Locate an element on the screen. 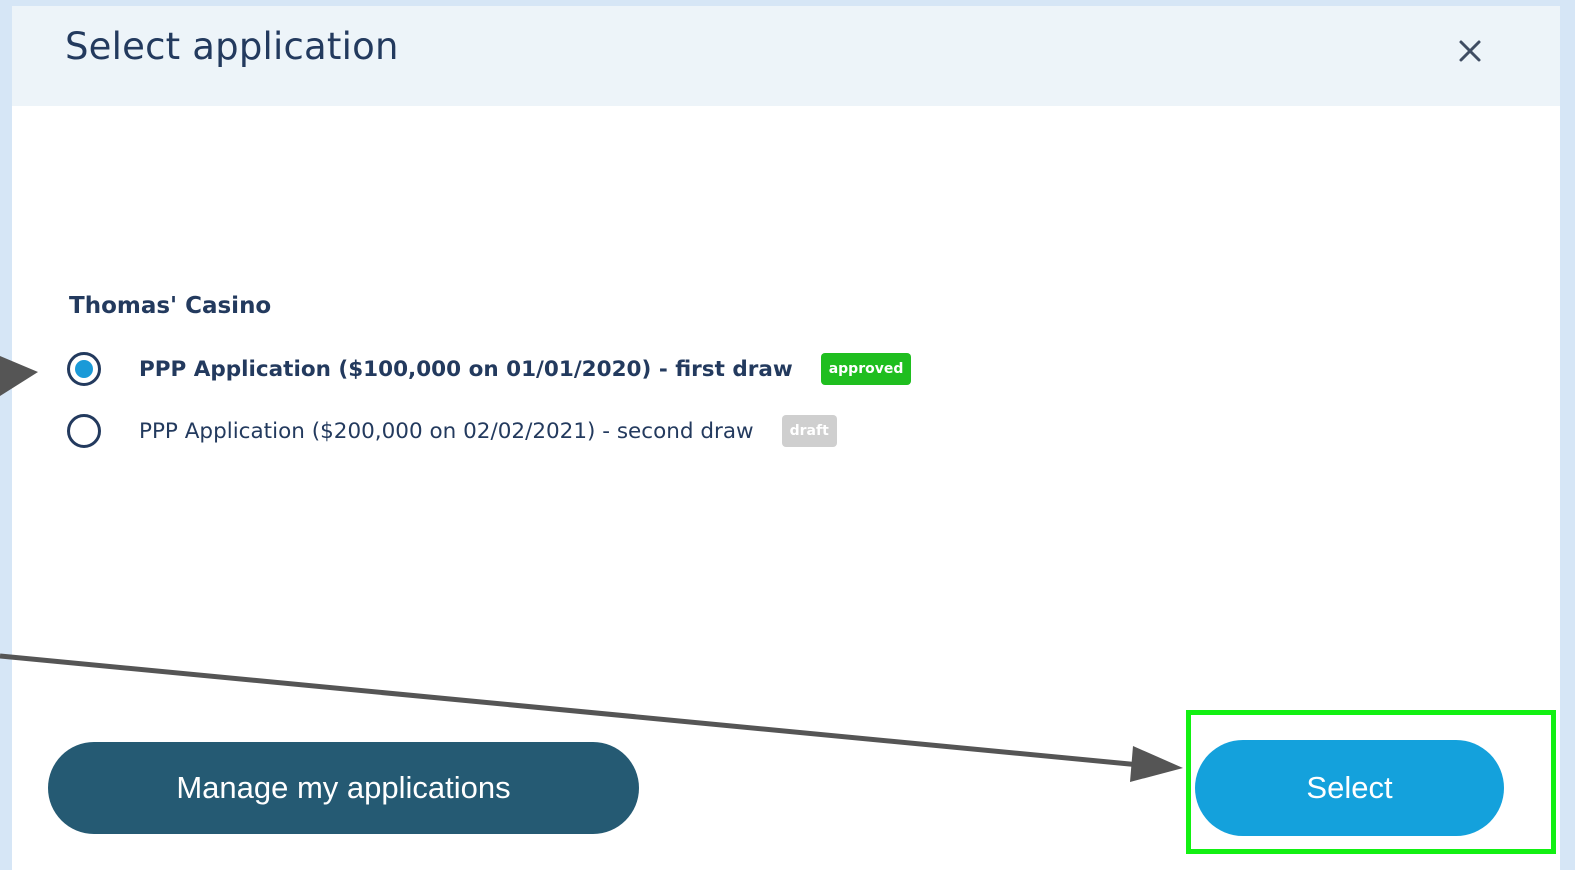  dialog-title: Select application is located at coordinates (232, 46).